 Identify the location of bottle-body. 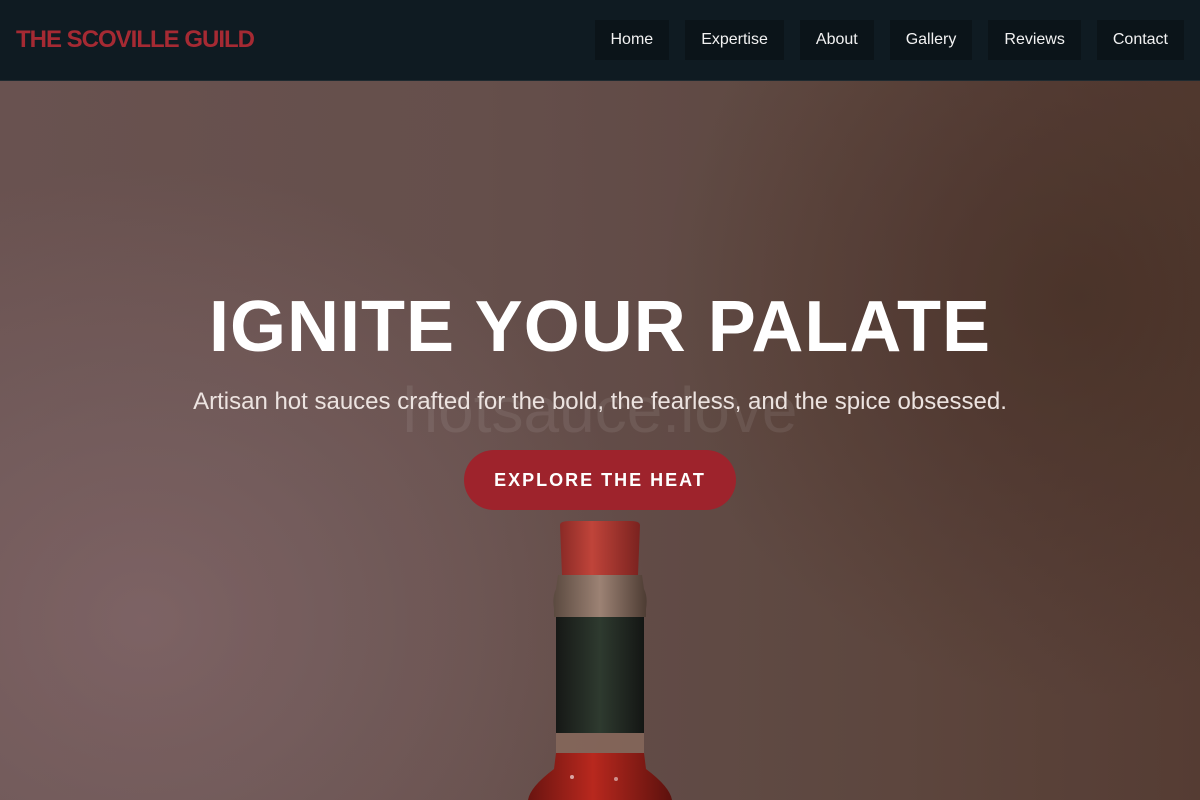
(600, 776).